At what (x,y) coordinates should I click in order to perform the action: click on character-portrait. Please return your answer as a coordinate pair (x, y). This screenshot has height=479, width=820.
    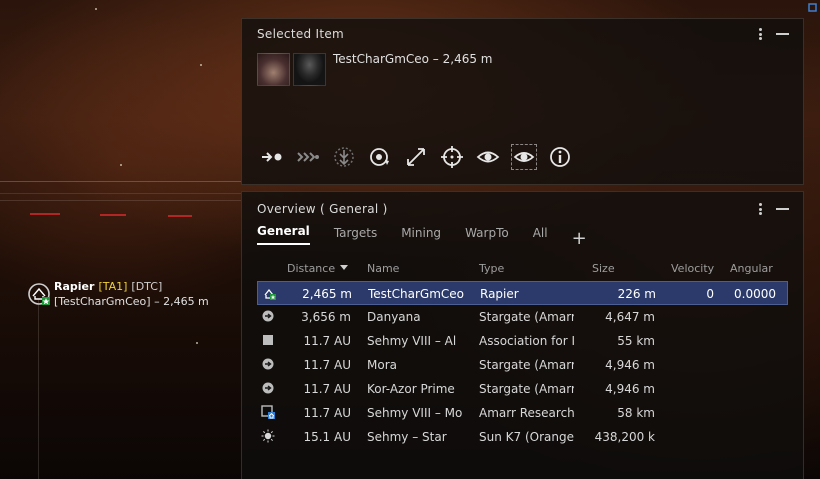
    Looking at the image, I should click on (309, 69).